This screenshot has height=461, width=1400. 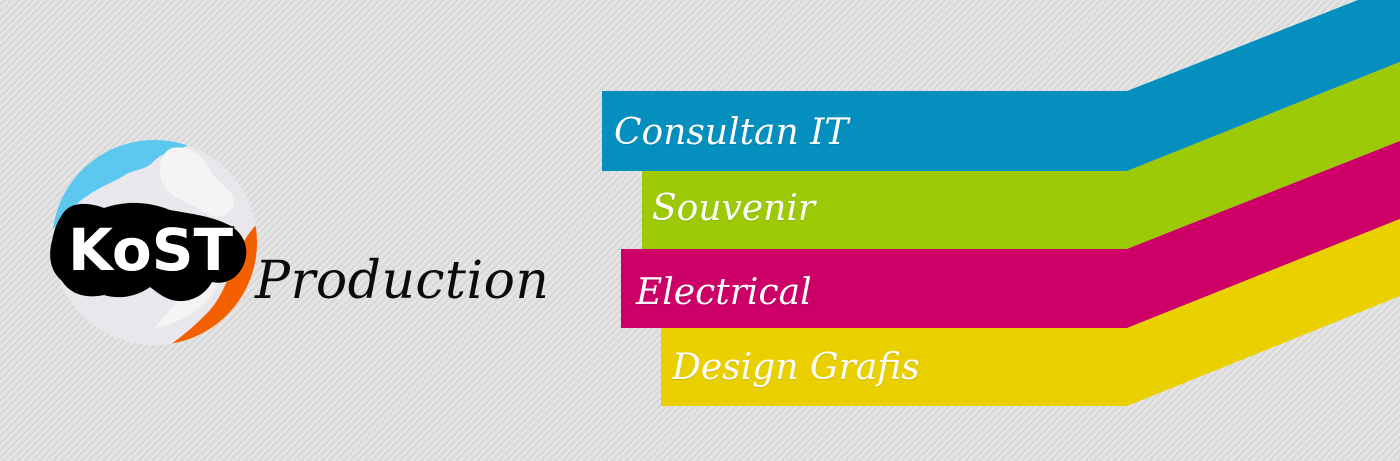 I want to click on logo: KoST, so click(x=155, y=245).